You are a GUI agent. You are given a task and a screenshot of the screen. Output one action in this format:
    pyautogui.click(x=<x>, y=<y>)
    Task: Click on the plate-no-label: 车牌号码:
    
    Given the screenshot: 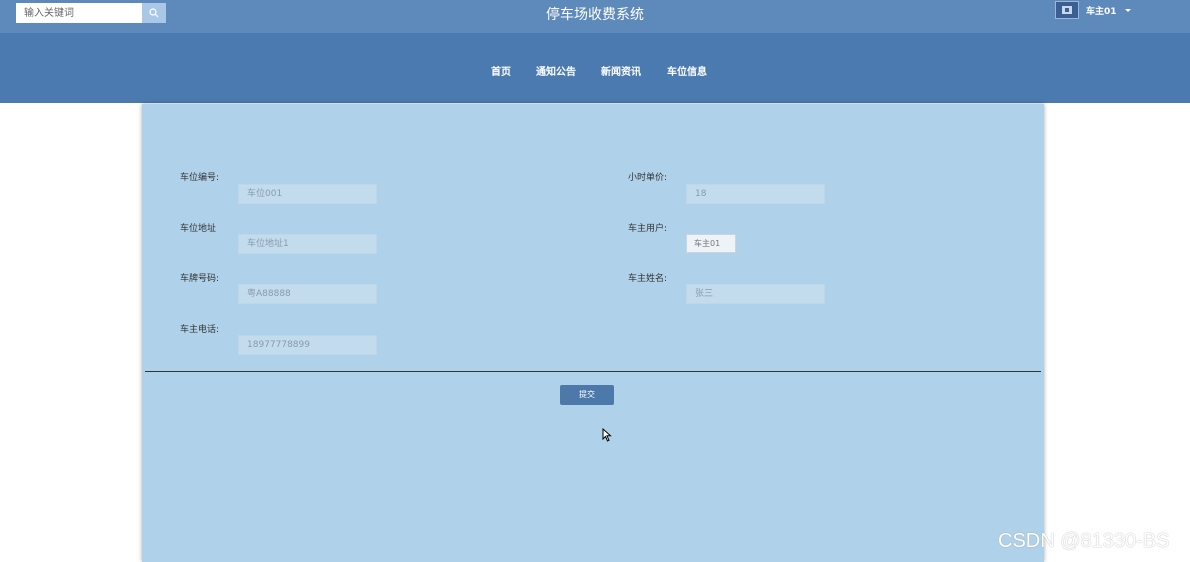 What is the action you would take?
    pyautogui.click(x=200, y=279)
    